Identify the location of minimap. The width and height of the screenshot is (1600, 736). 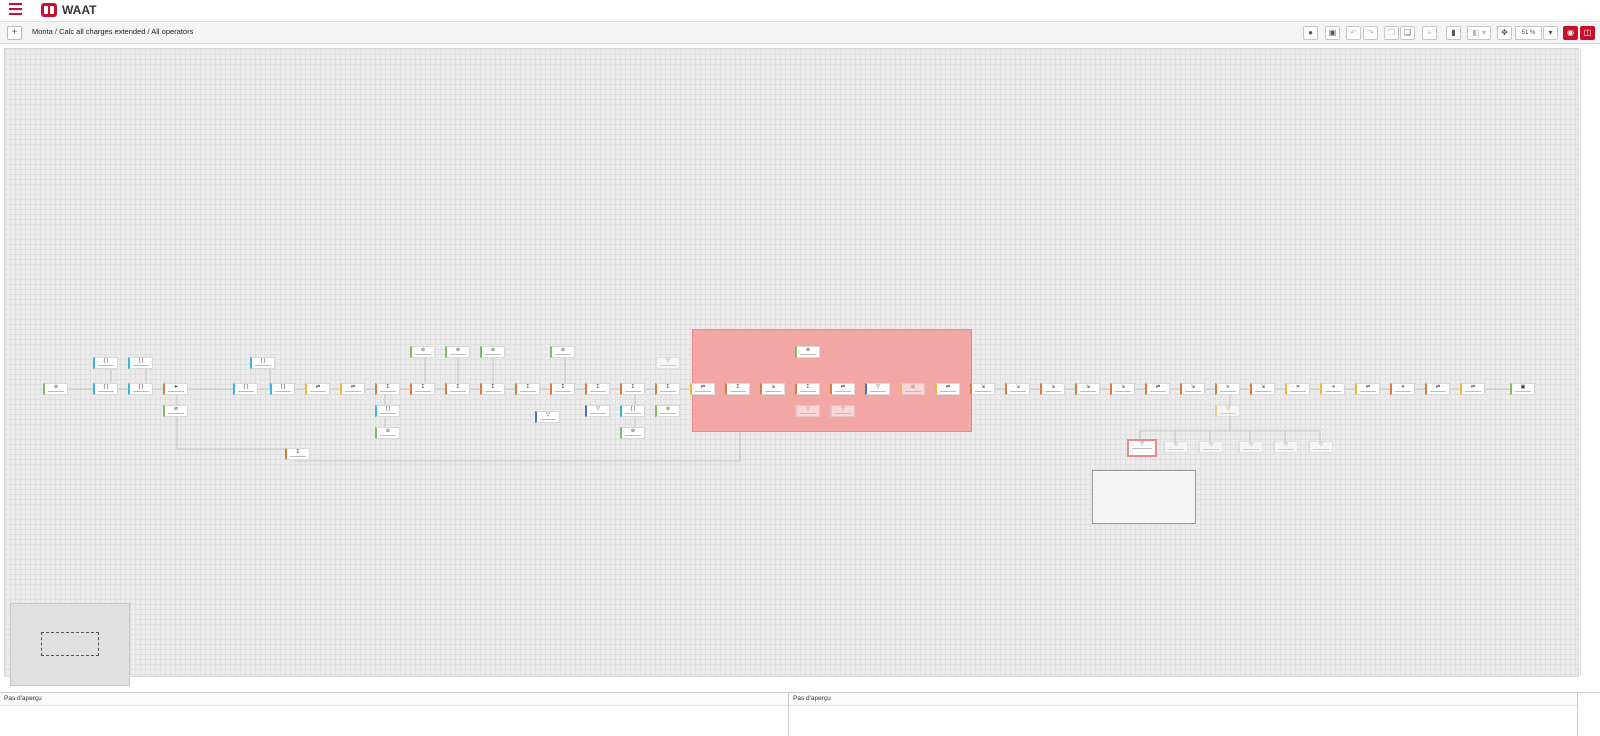
(70, 644).